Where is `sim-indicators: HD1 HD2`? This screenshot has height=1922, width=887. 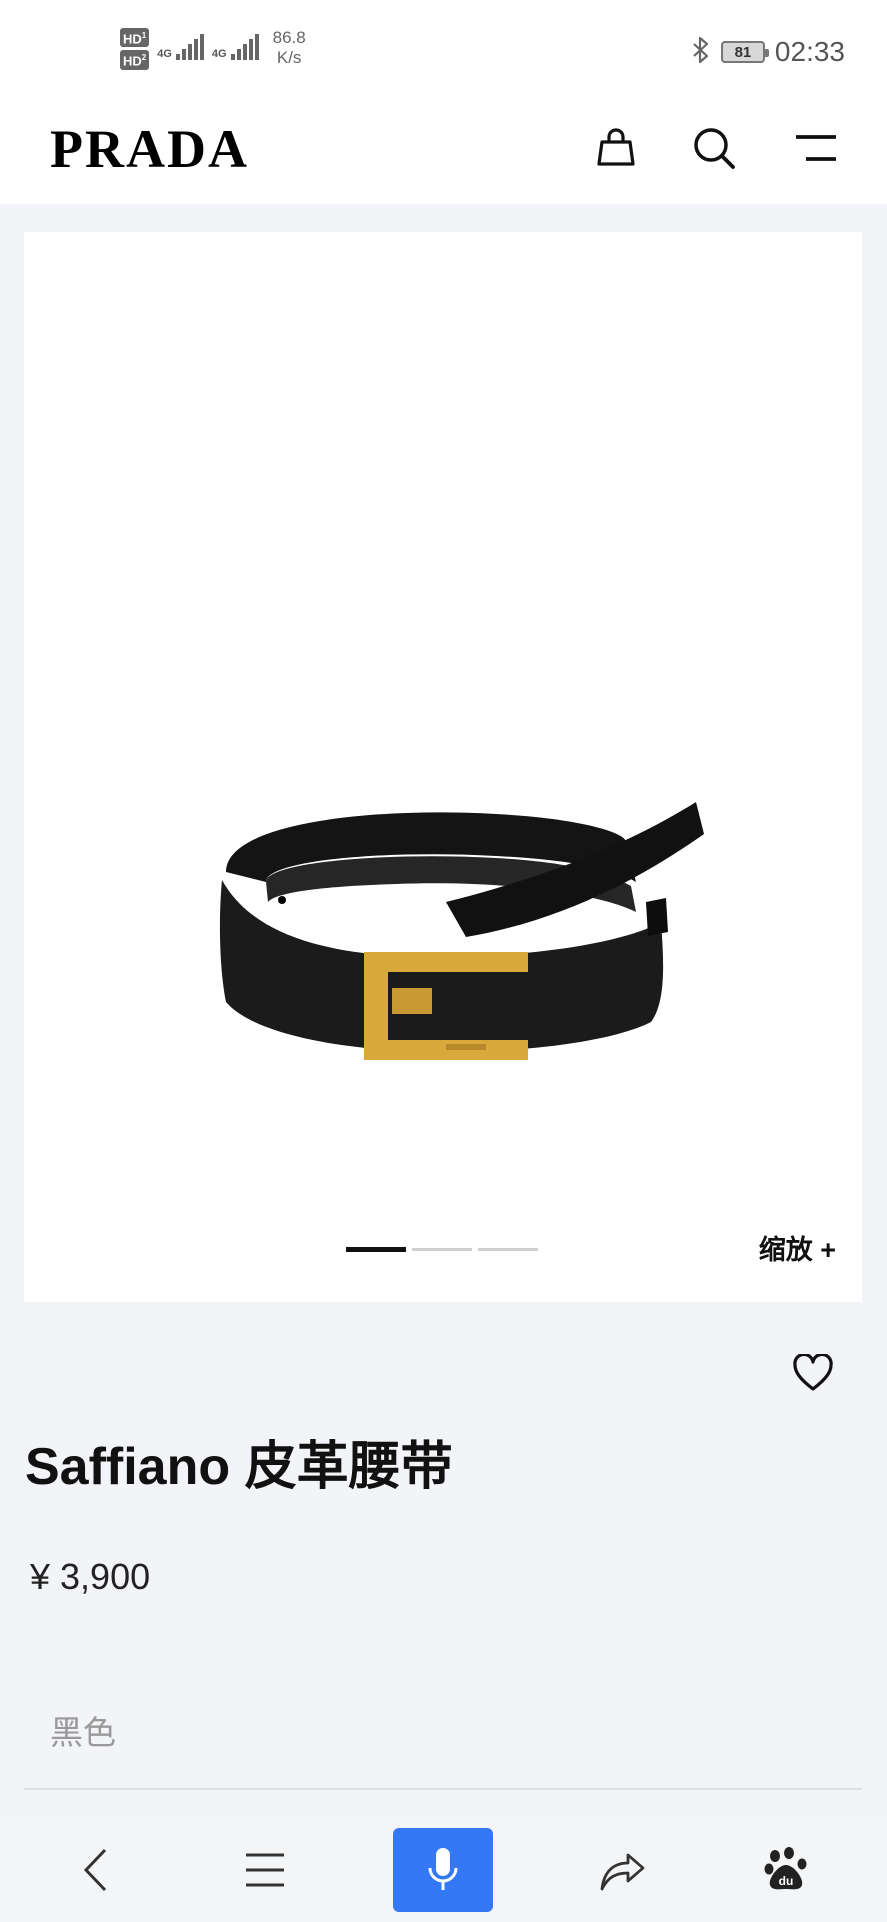
sim-indicators: HD1 HD2 is located at coordinates (135, 49).